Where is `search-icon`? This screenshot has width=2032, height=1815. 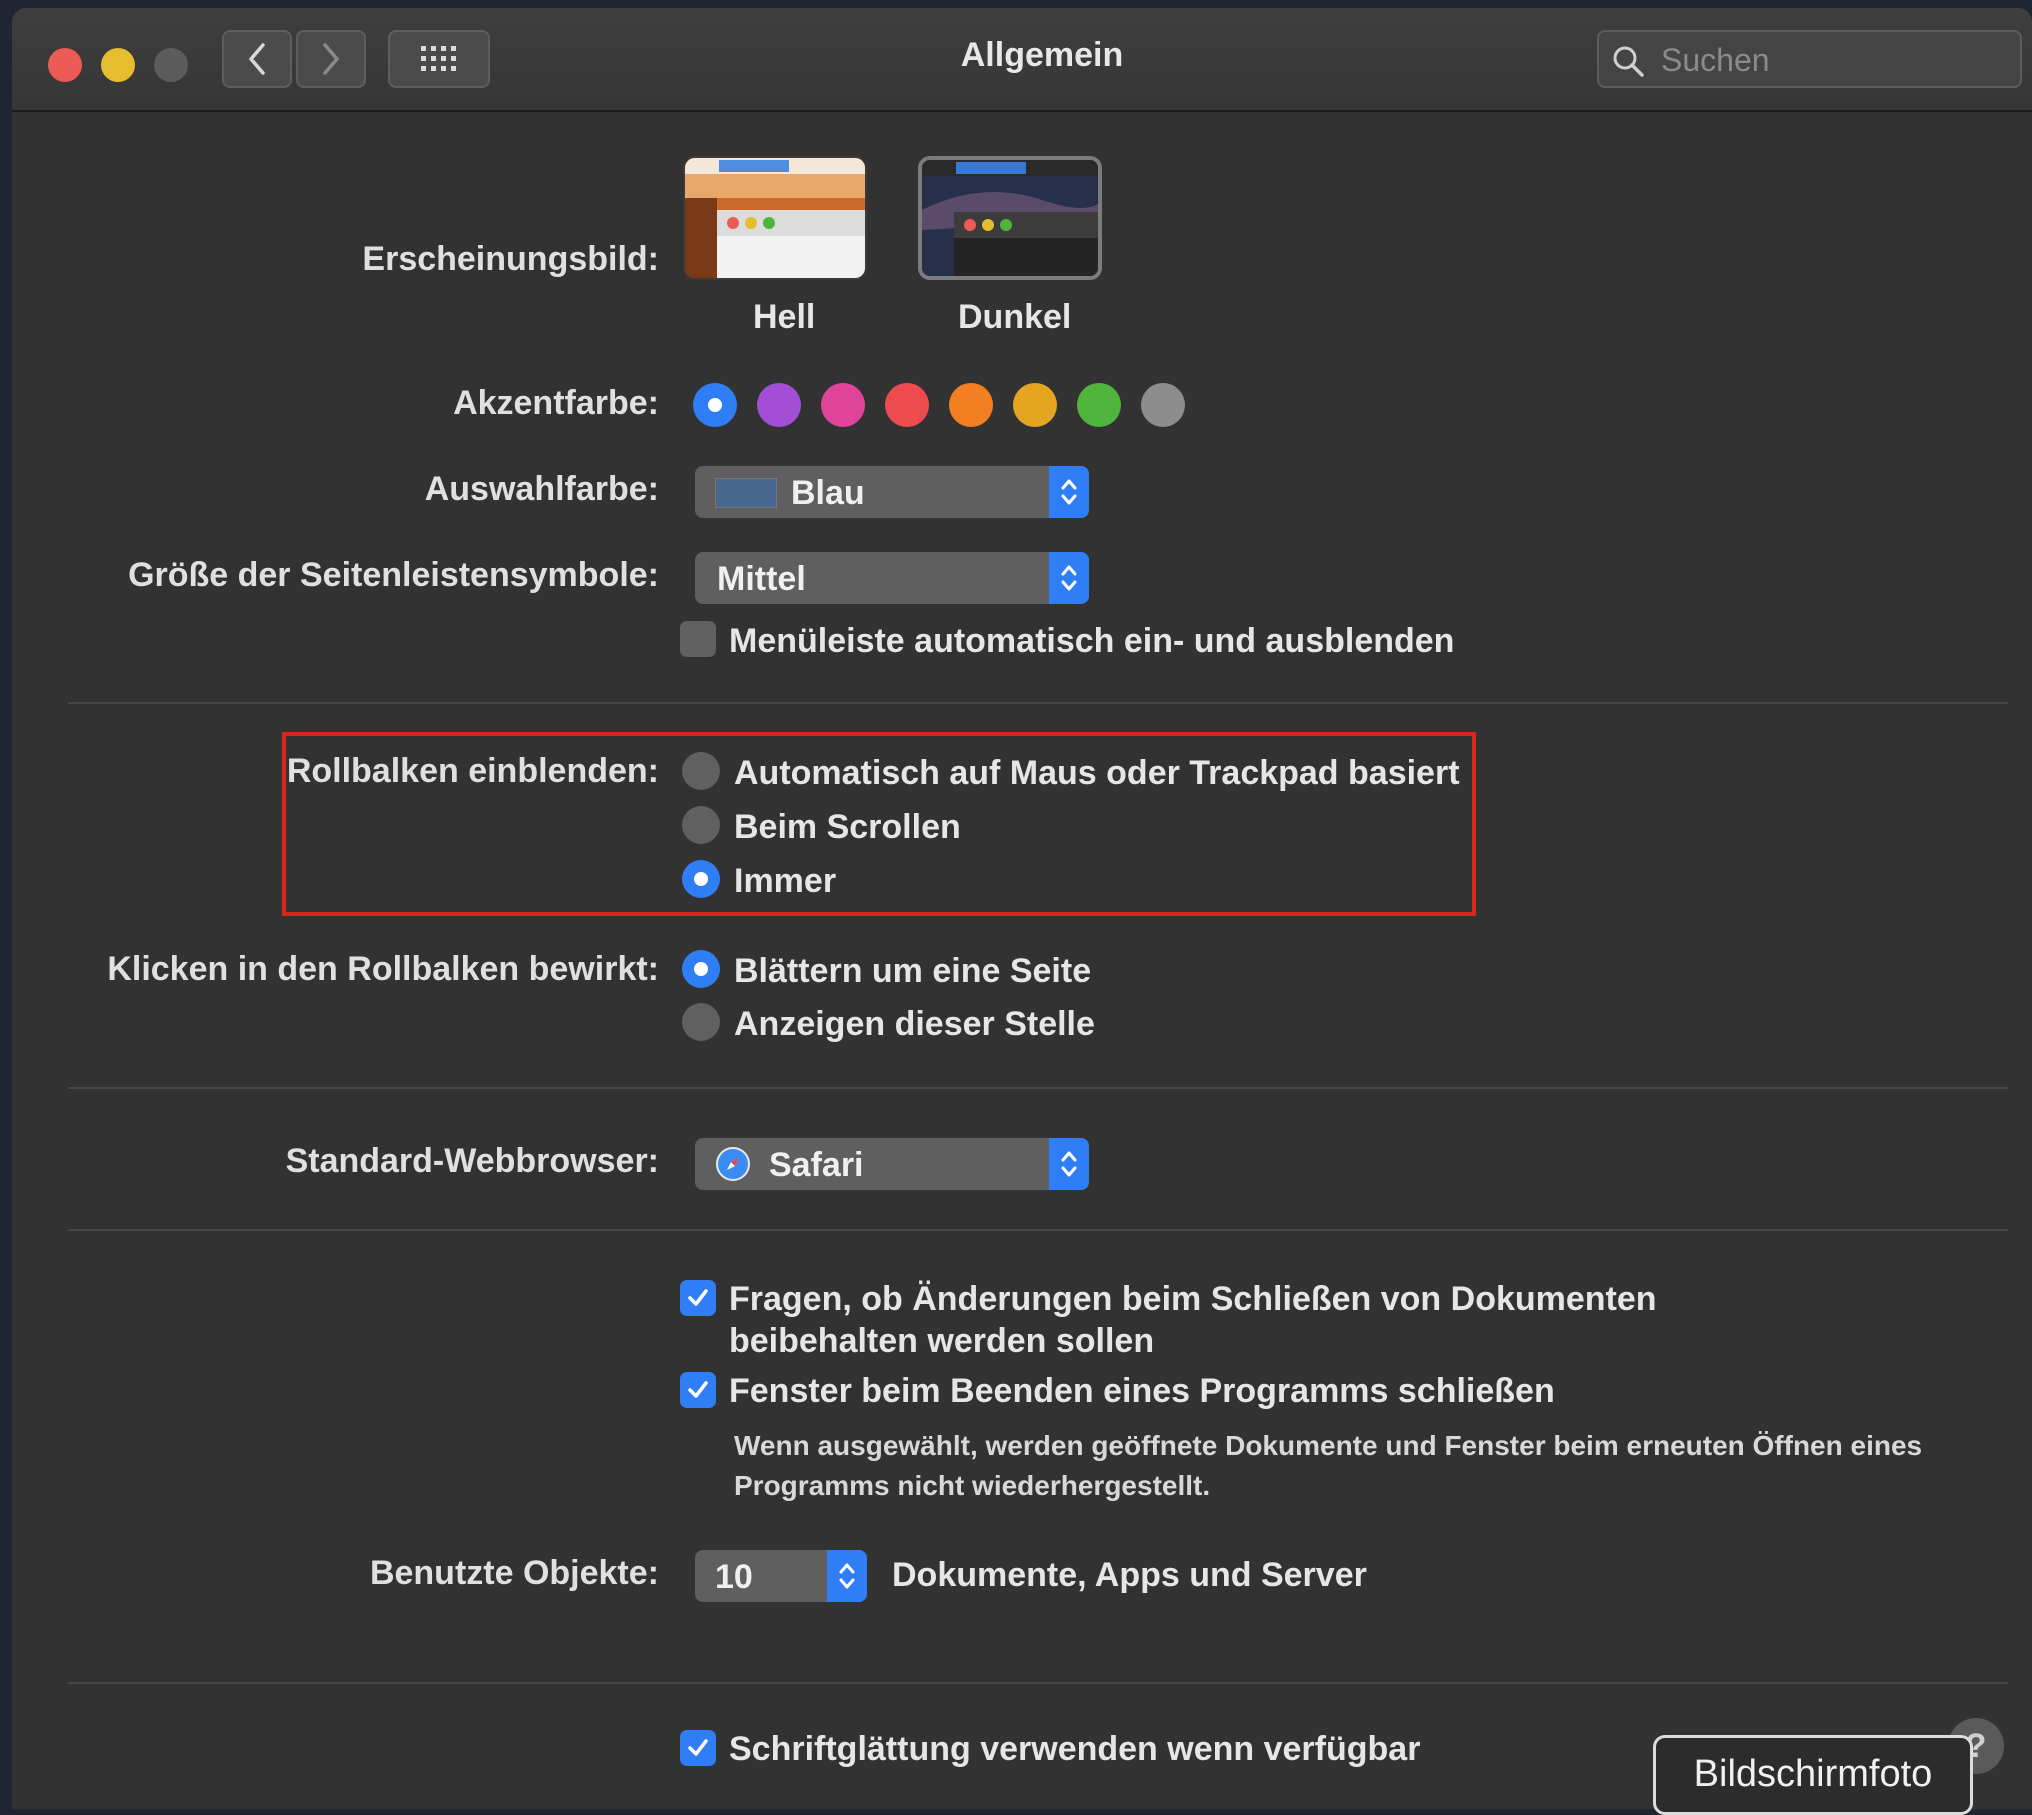
search-icon is located at coordinates (1628, 61).